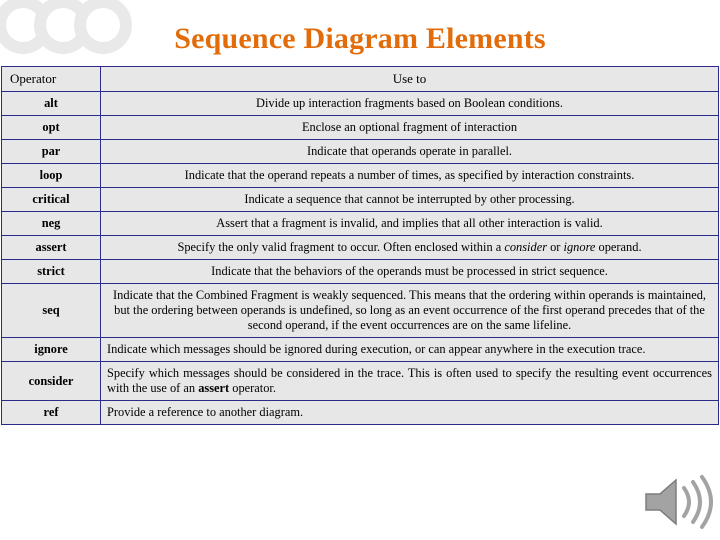  I want to click on speaker-icon, so click(677, 502).